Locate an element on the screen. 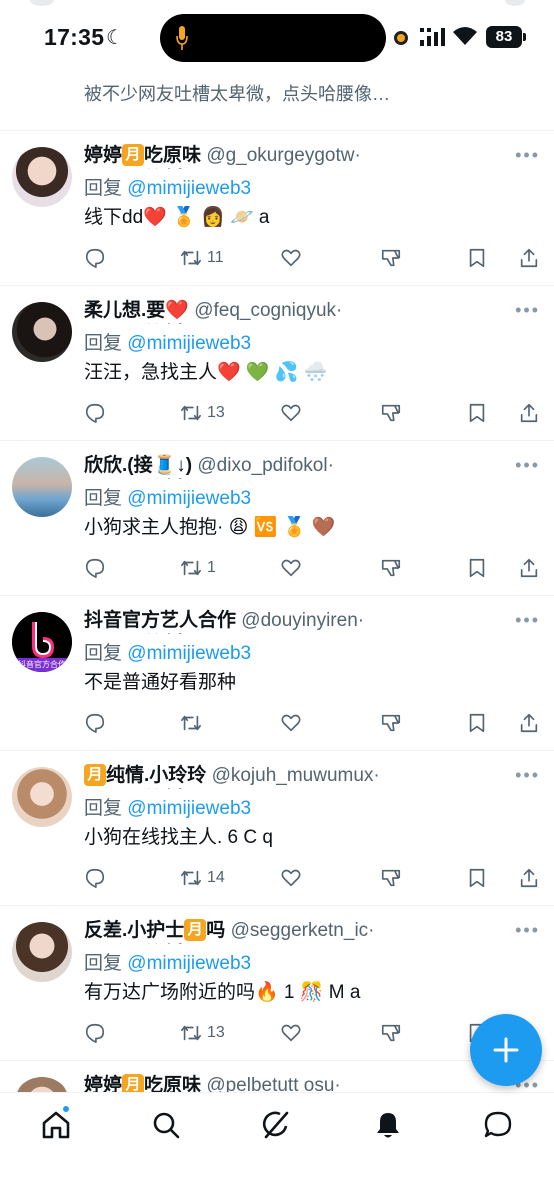 The height and width of the screenshot is (1200, 554). user-handle: @feq_cogniqyuk is located at coordinates (265, 310).